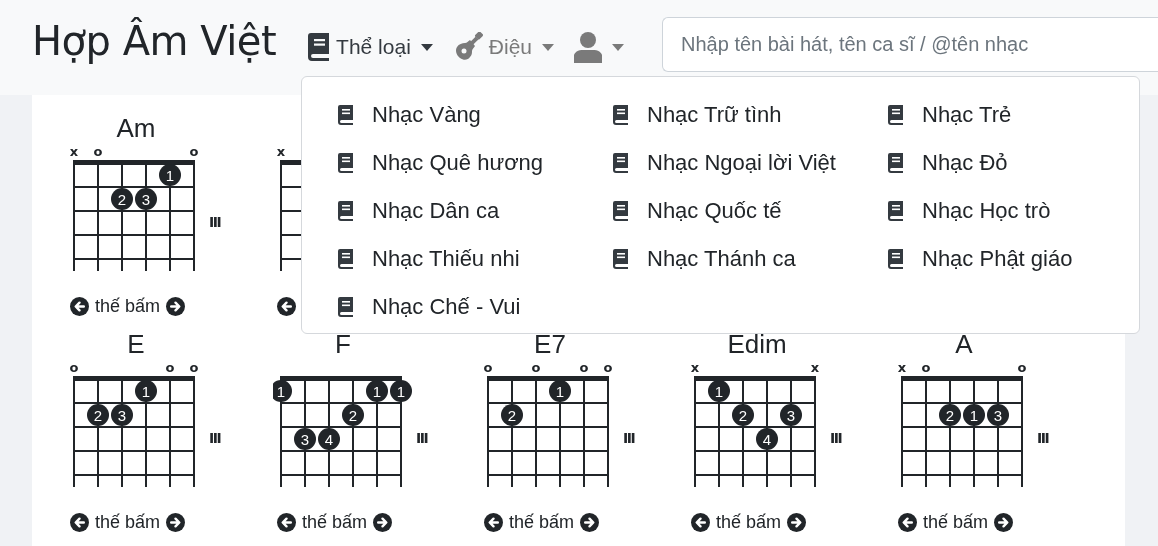 This screenshot has width=1158, height=546. I want to click on user-icon, so click(588, 47).